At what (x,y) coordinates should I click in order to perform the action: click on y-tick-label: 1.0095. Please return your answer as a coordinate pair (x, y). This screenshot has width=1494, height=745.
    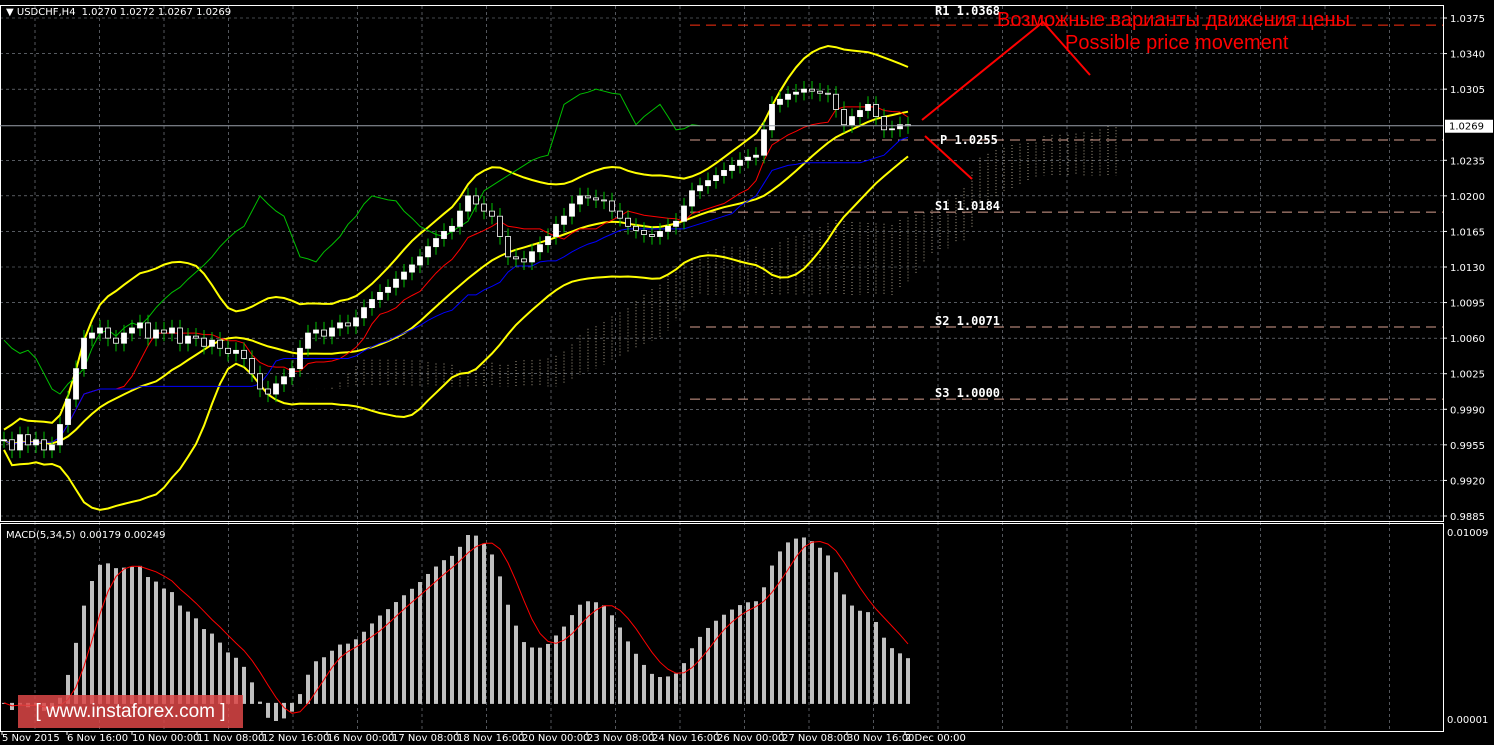
    Looking at the image, I should click on (1467, 304).